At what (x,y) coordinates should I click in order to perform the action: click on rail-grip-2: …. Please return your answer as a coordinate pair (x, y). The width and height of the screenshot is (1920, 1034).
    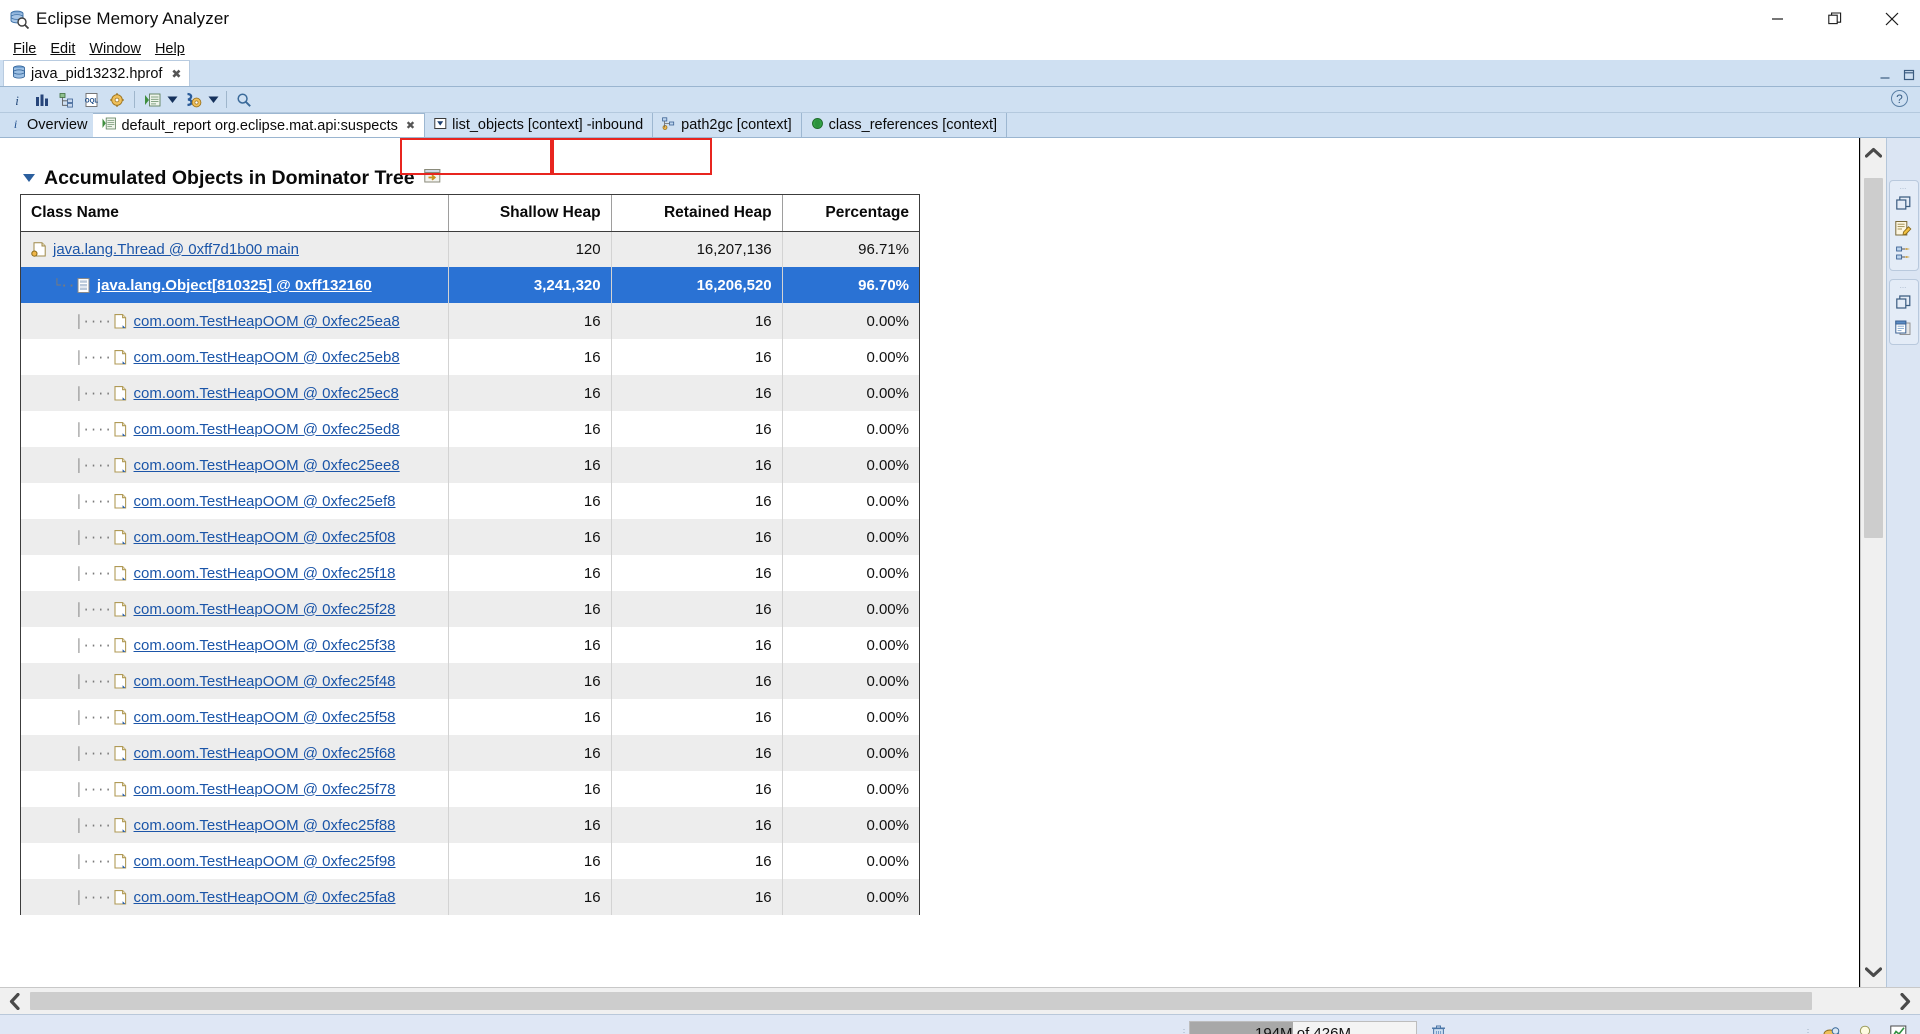
    Looking at the image, I should click on (1904, 286).